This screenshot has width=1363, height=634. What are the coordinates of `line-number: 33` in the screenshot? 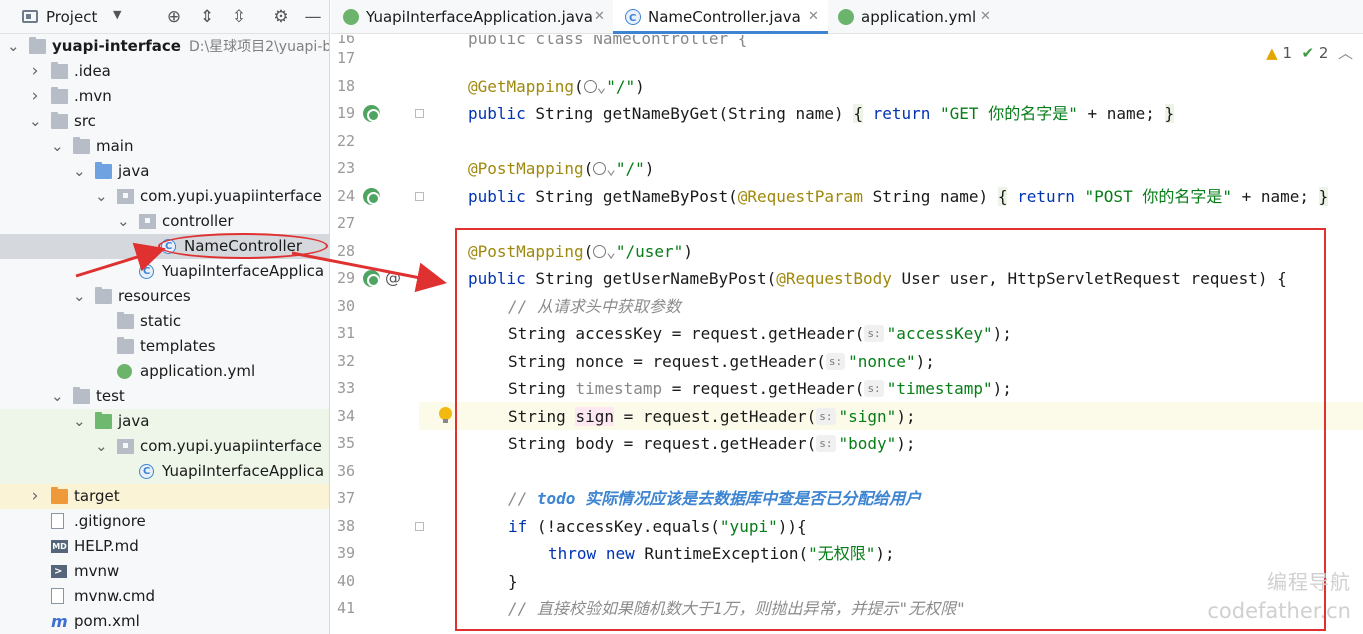 It's located at (345, 388).